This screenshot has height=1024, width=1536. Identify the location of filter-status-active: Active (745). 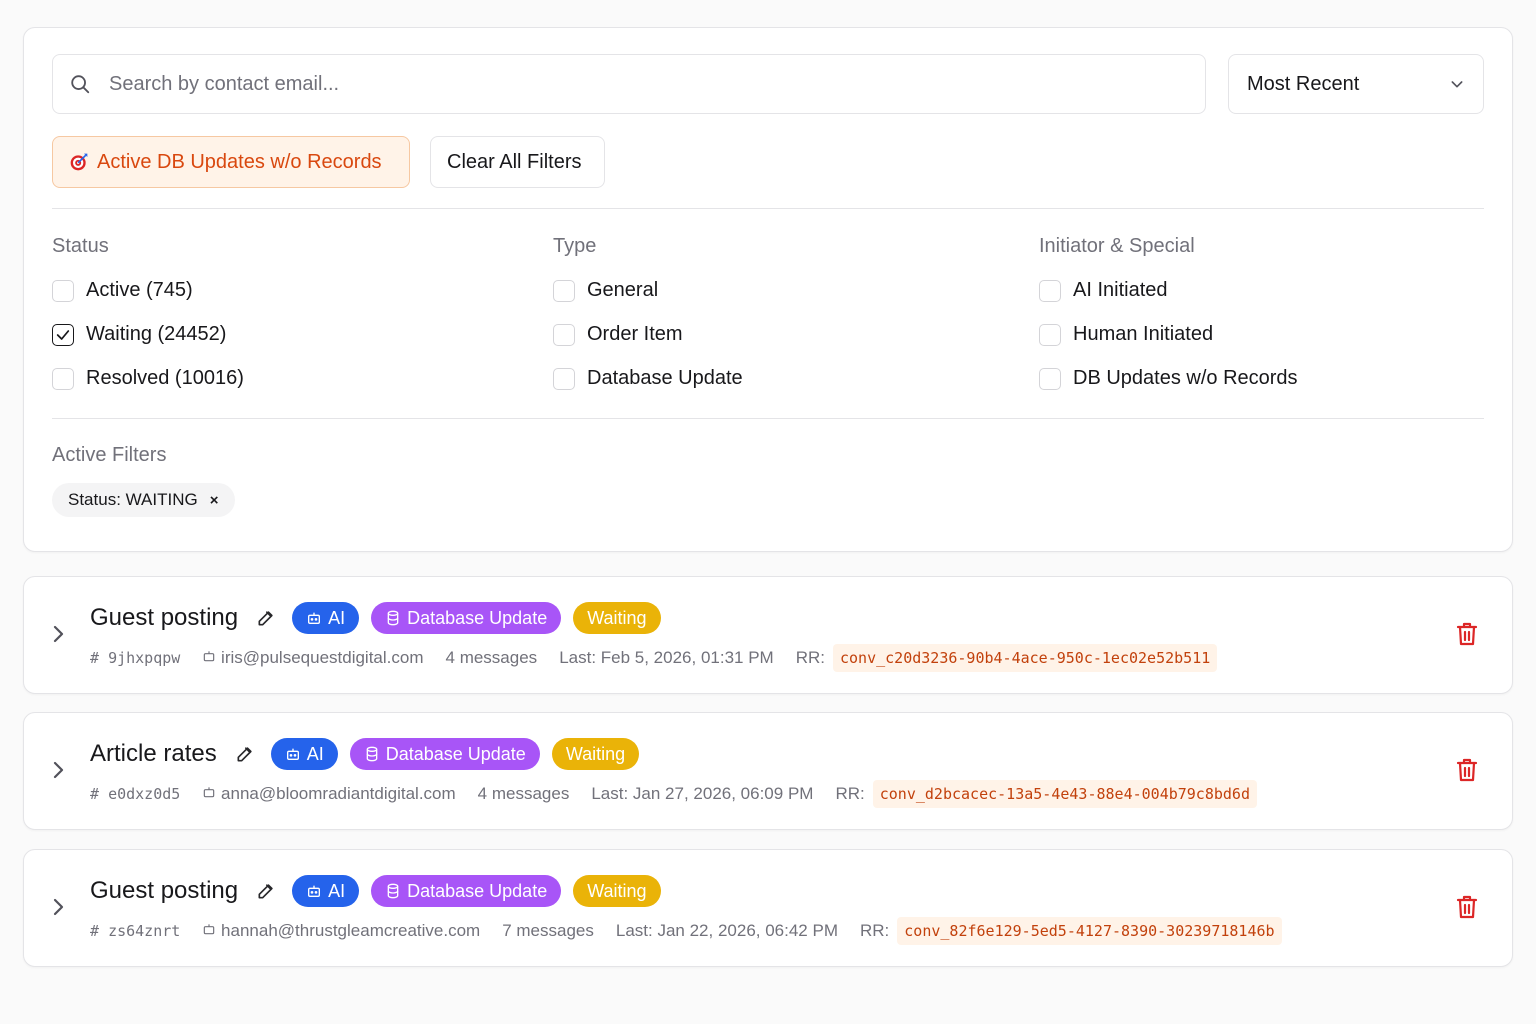
(122, 290).